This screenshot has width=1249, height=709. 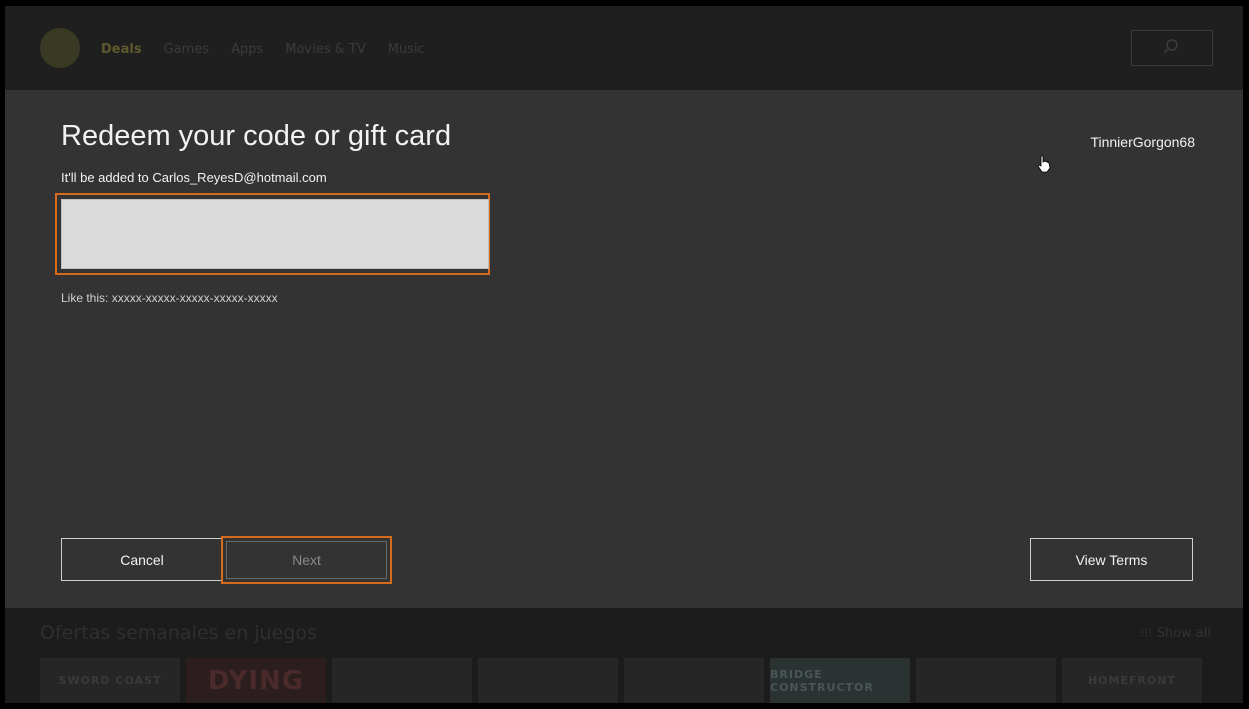 What do you see at coordinates (406, 49) in the screenshot?
I see `nav-music: Music` at bounding box center [406, 49].